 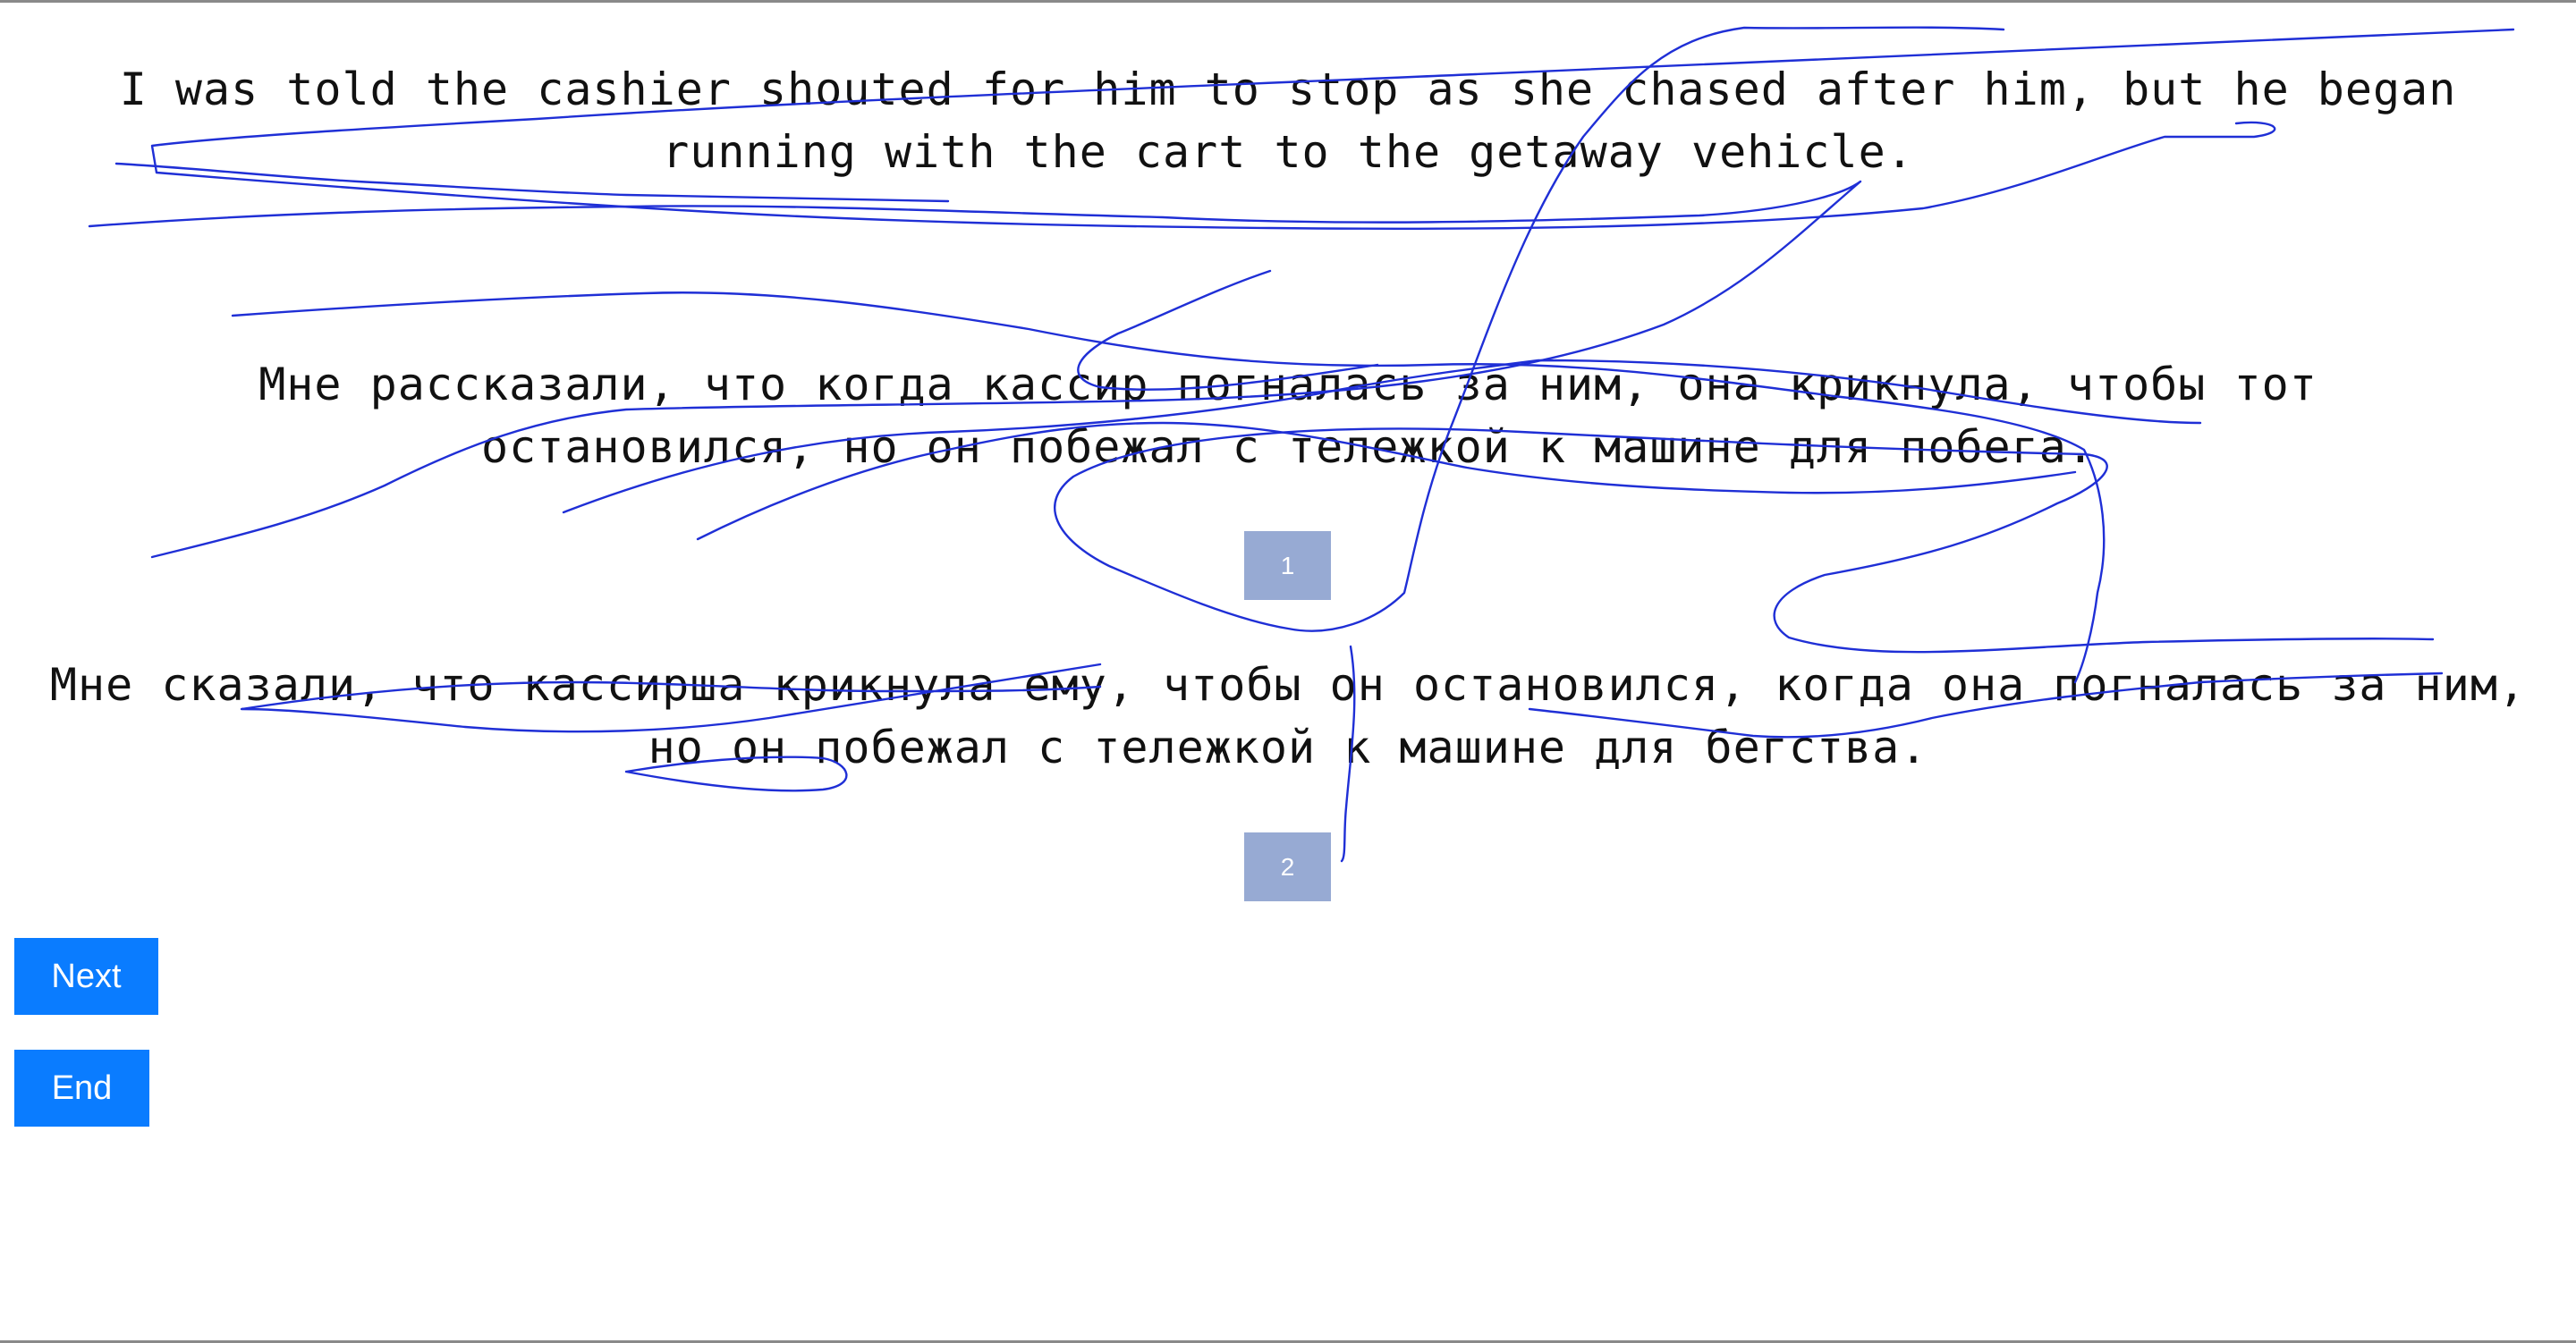 I want to click on next-button: Next, so click(x=86, y=977).